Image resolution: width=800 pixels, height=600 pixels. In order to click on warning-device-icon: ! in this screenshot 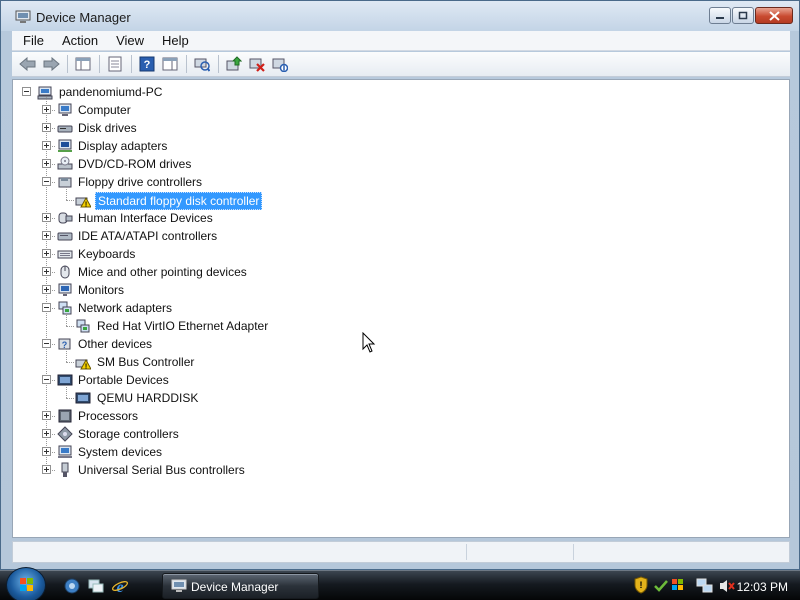, I will do `click(83, 200)`.